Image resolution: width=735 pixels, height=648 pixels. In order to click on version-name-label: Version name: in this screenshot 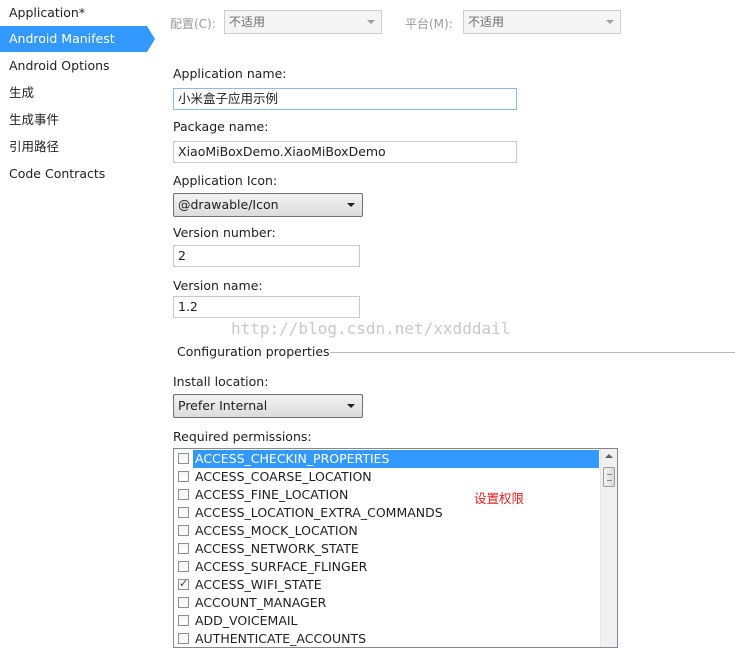, I will do `click(218, 285)`.